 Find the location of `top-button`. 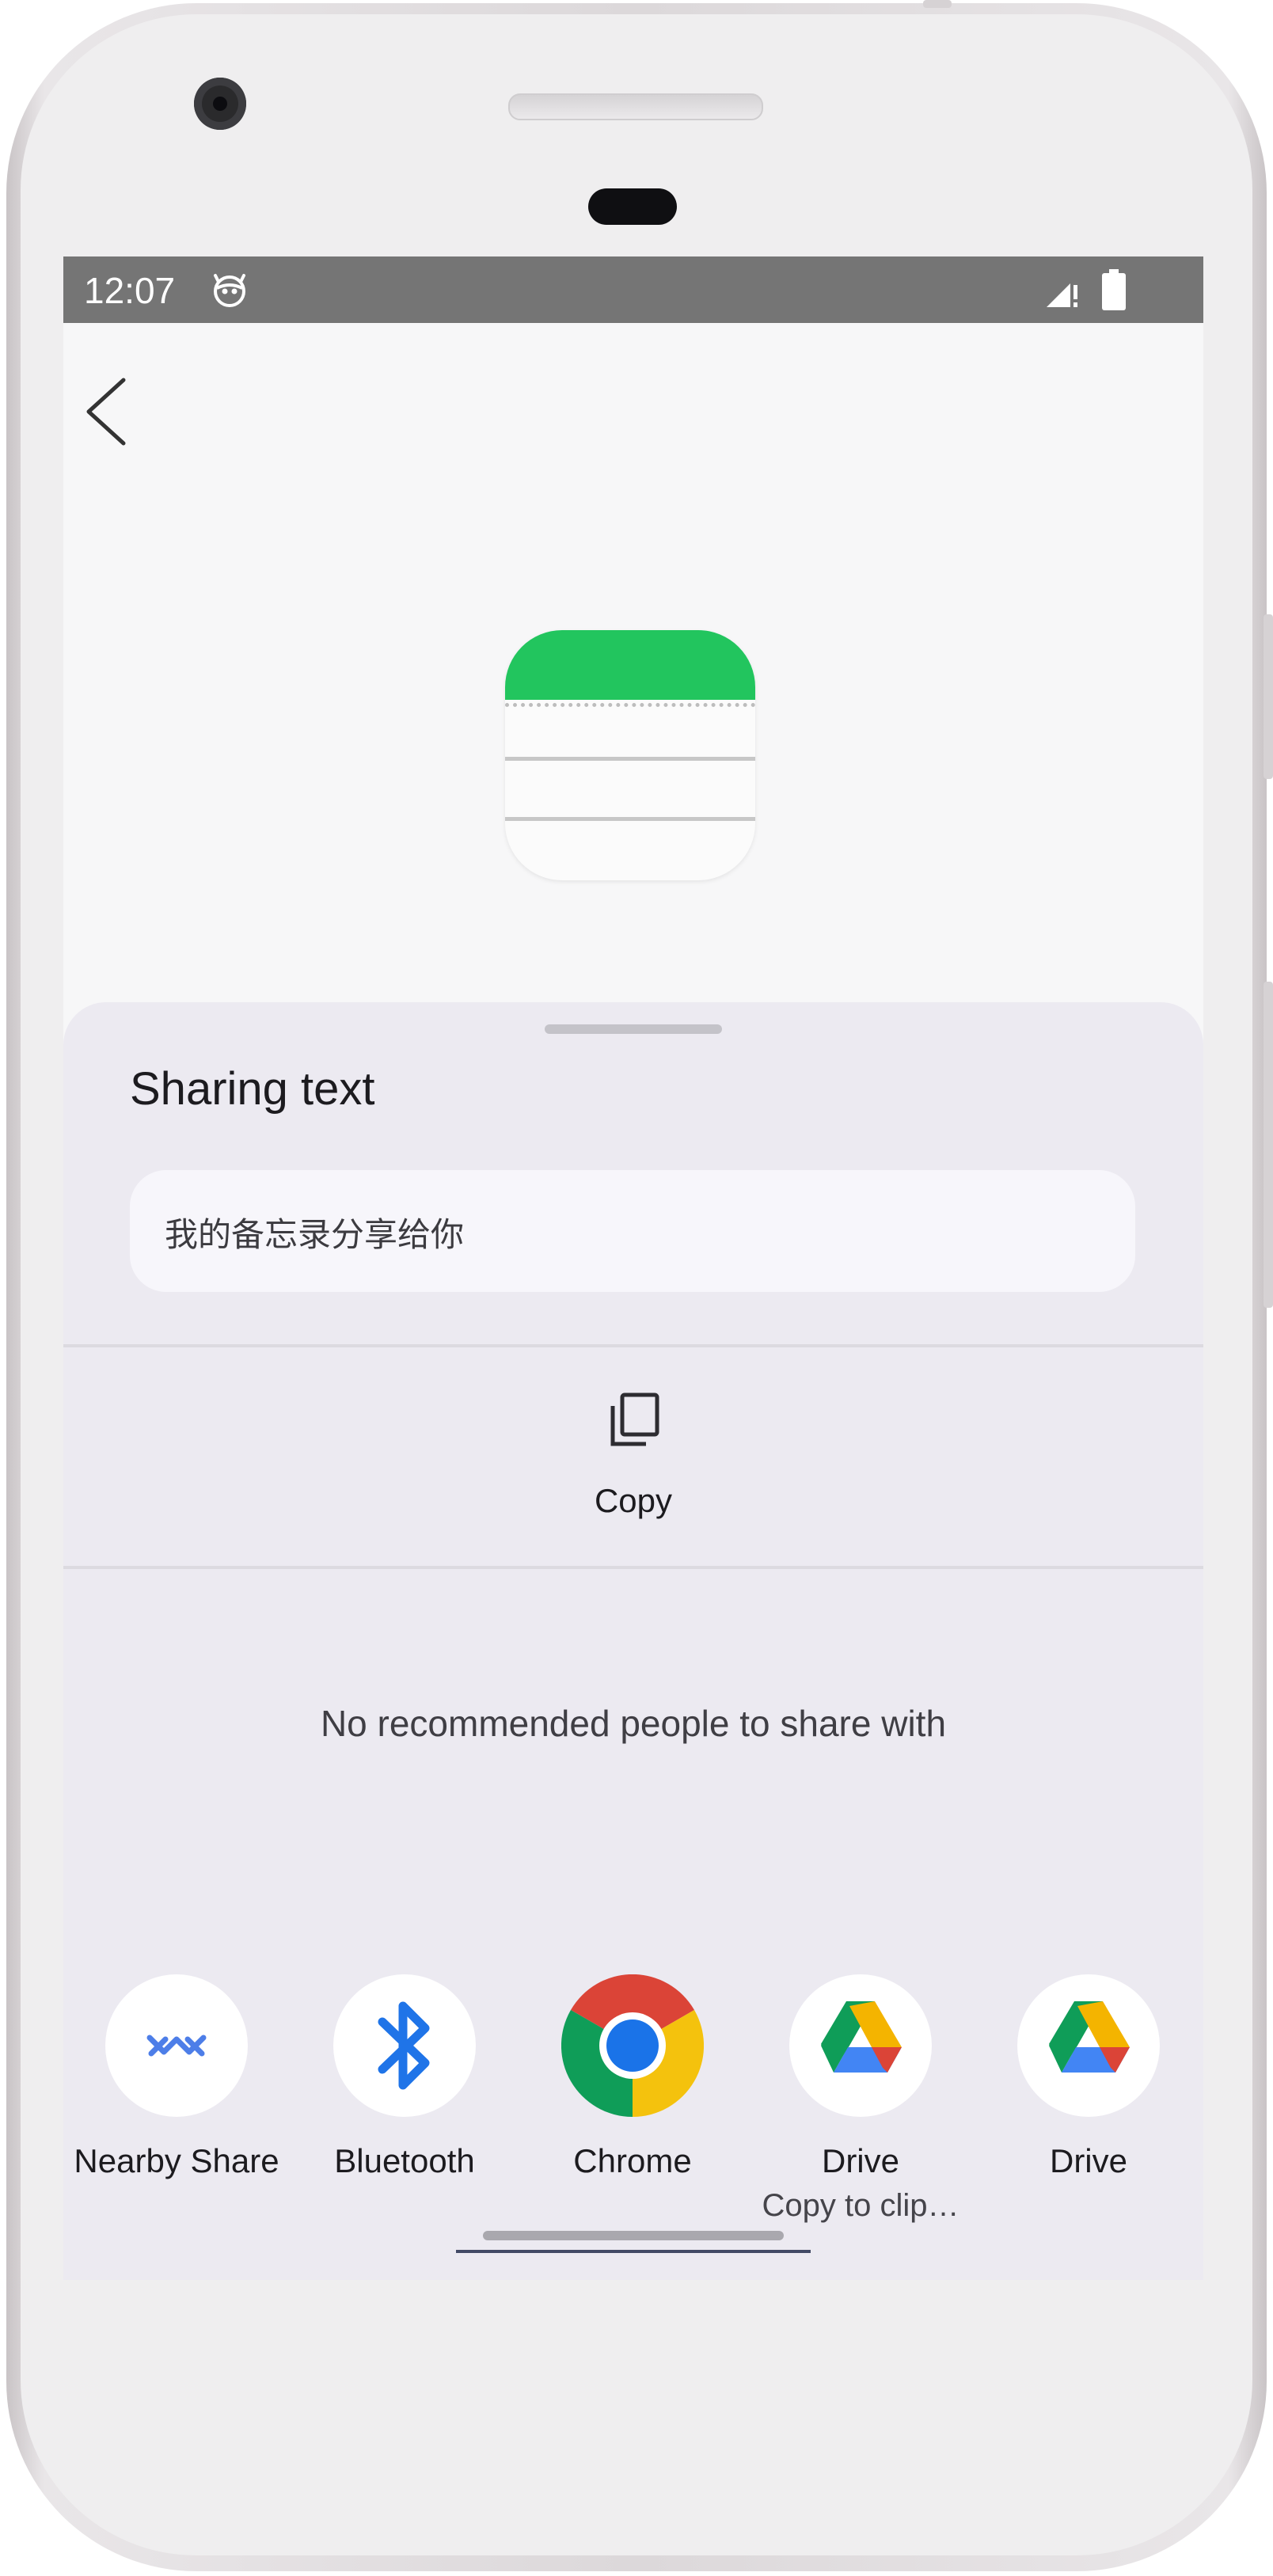

top-button is located at coordinates (937, 4).